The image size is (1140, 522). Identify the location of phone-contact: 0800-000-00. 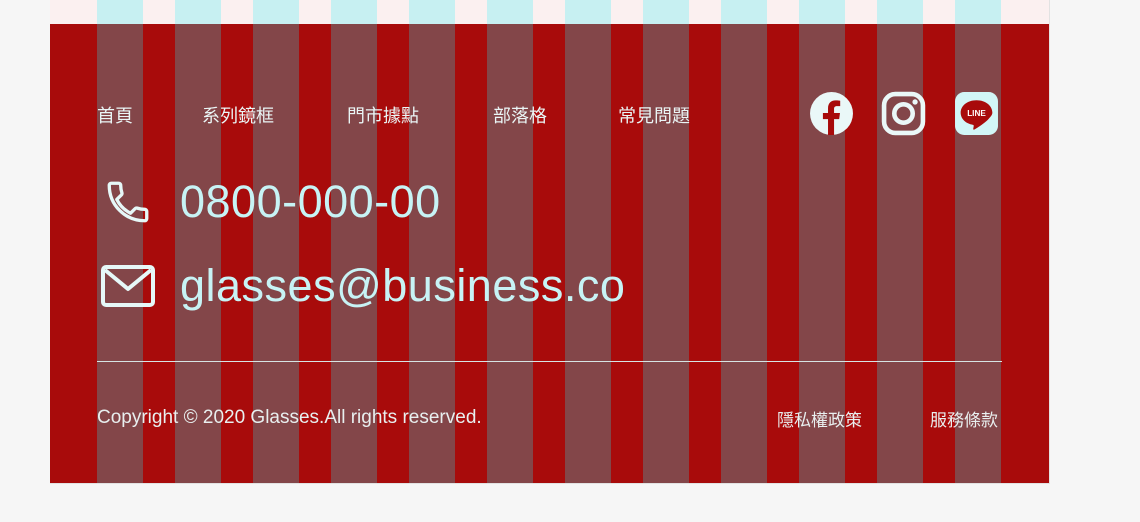
(270, 202).